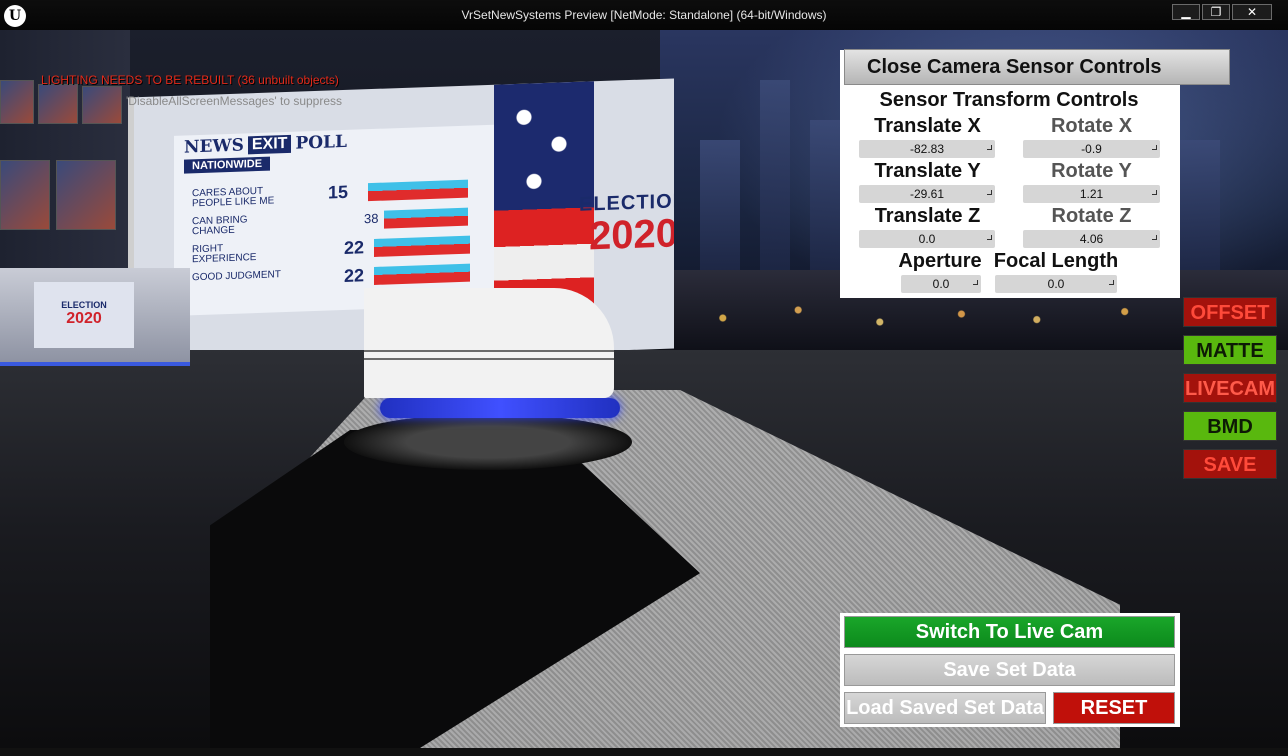 The height and width of the screenshot is (756, 1288). What do you see at coordinates (1056, 284) in the screenshot?
I see `focal-length-field: 0.0` at bounding box center [1056, 284].